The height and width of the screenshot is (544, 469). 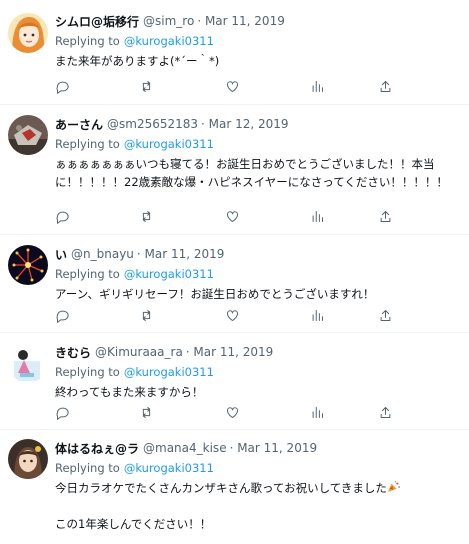 What do you see at coordinates (139, 352) in the screenshot?
I see `author-handle: @Kimuraaa_ra` at bounding box center [139, 352].